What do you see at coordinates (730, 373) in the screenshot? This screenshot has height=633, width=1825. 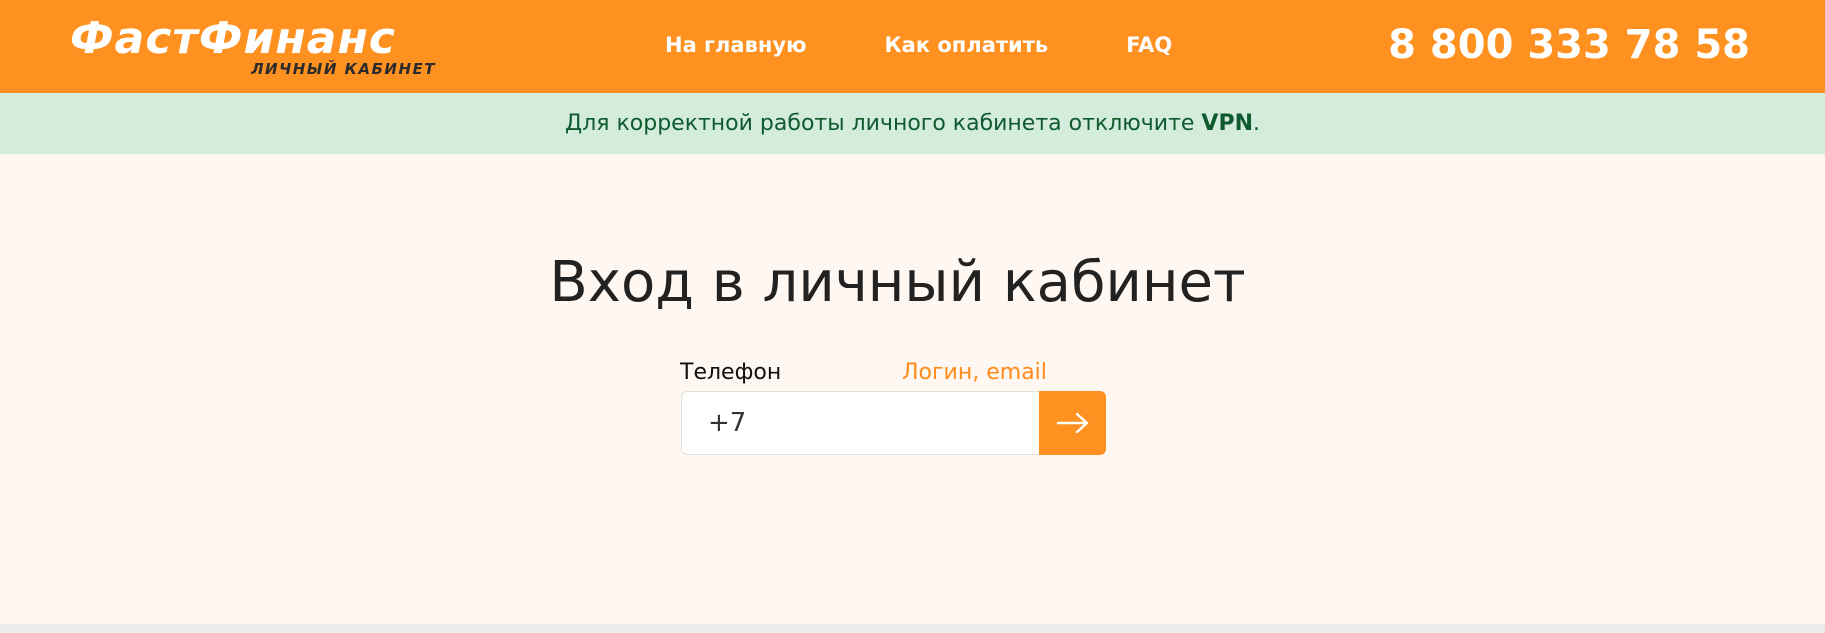 I see `tab-phone: Телефон` at bounding box center [730, 373].